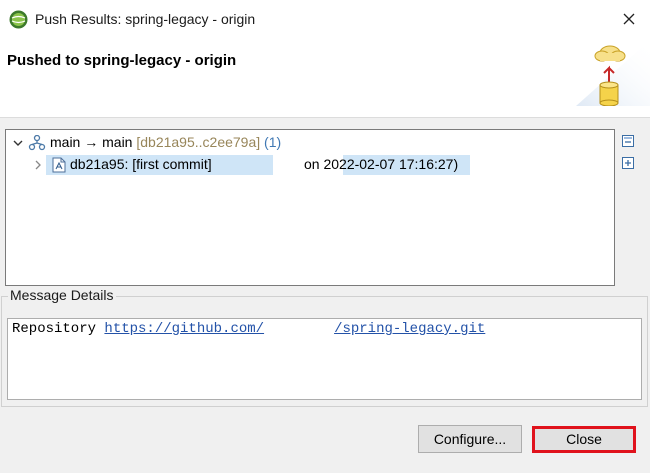  I want to click on commit-file-icon, so click(59, 165).